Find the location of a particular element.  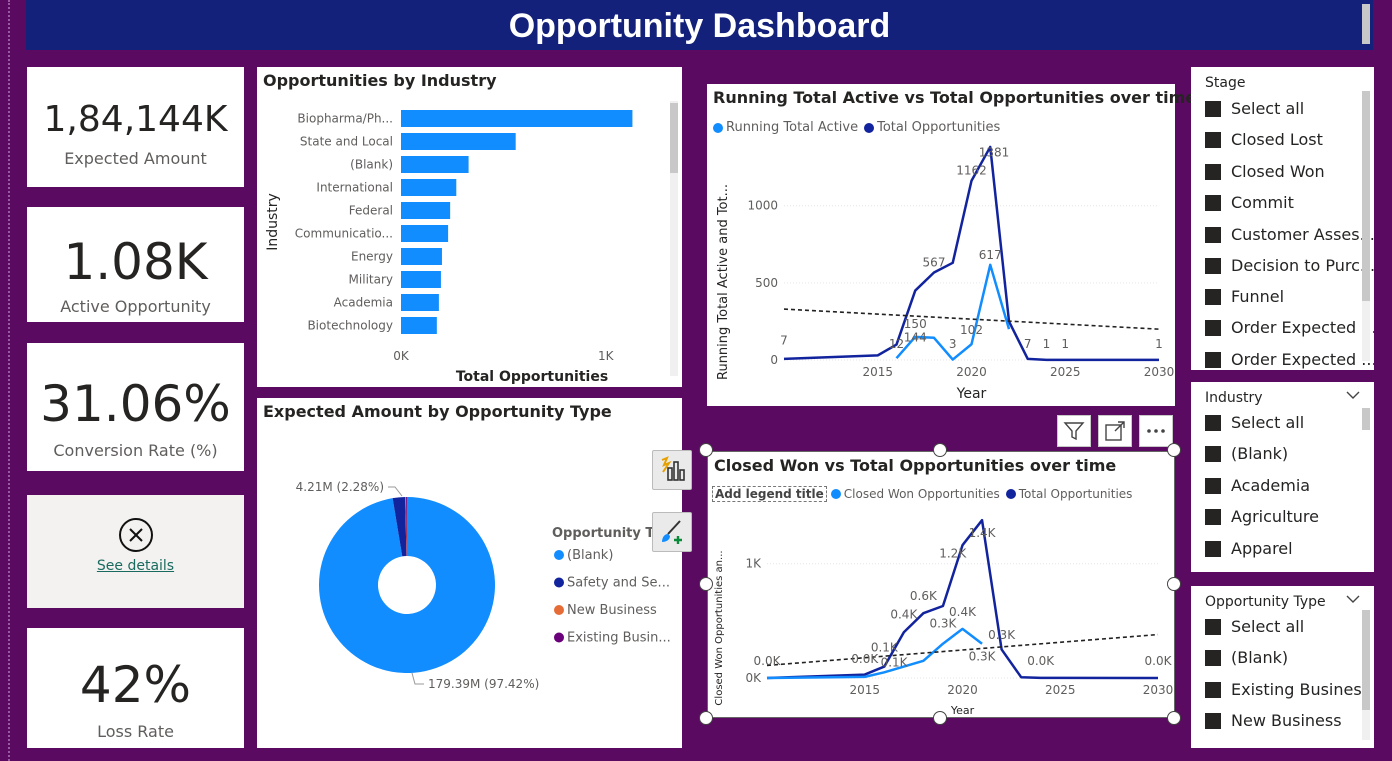

x-tick-label: 1K is located at coordinates (606, 356).